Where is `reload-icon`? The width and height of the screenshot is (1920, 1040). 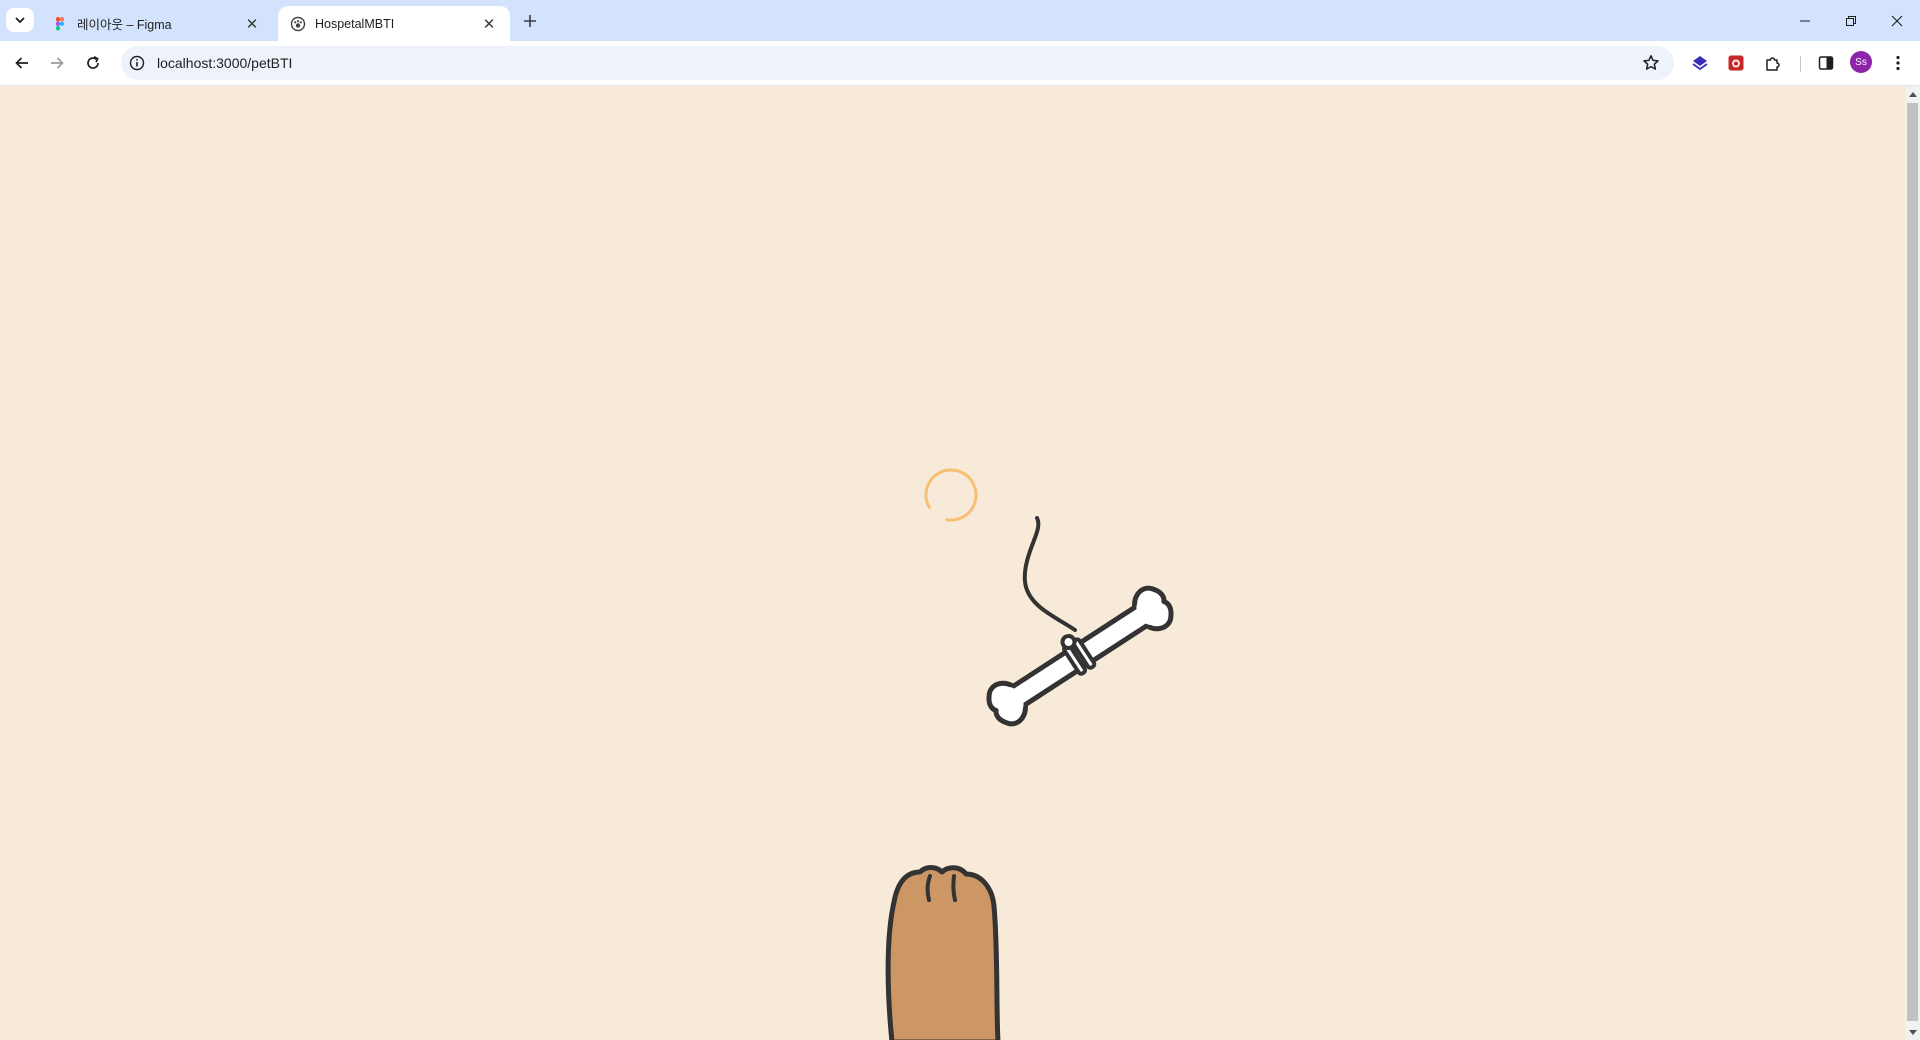 reload-icon is located at coordinates (93, 62).